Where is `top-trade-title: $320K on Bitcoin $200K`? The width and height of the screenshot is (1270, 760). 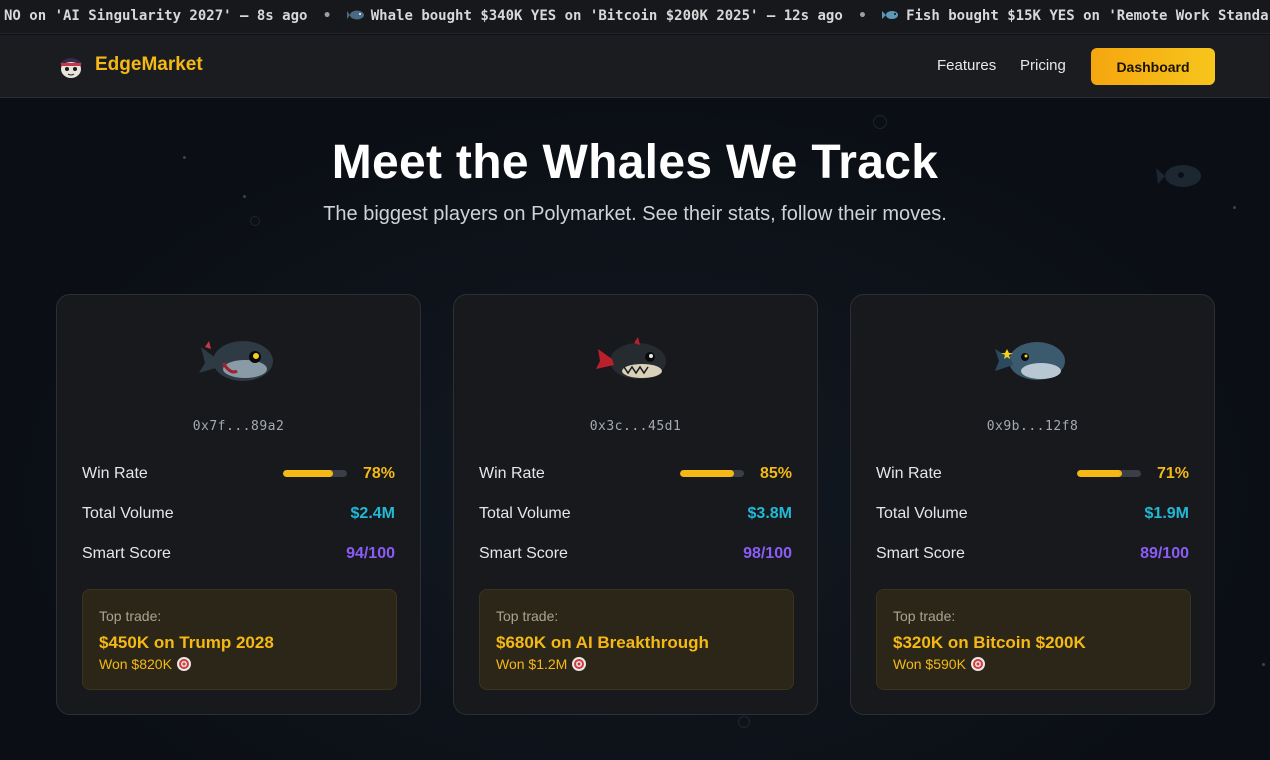
top-trade-title: $320K on Bitcoin $200K is located at coordinates (989, 642).